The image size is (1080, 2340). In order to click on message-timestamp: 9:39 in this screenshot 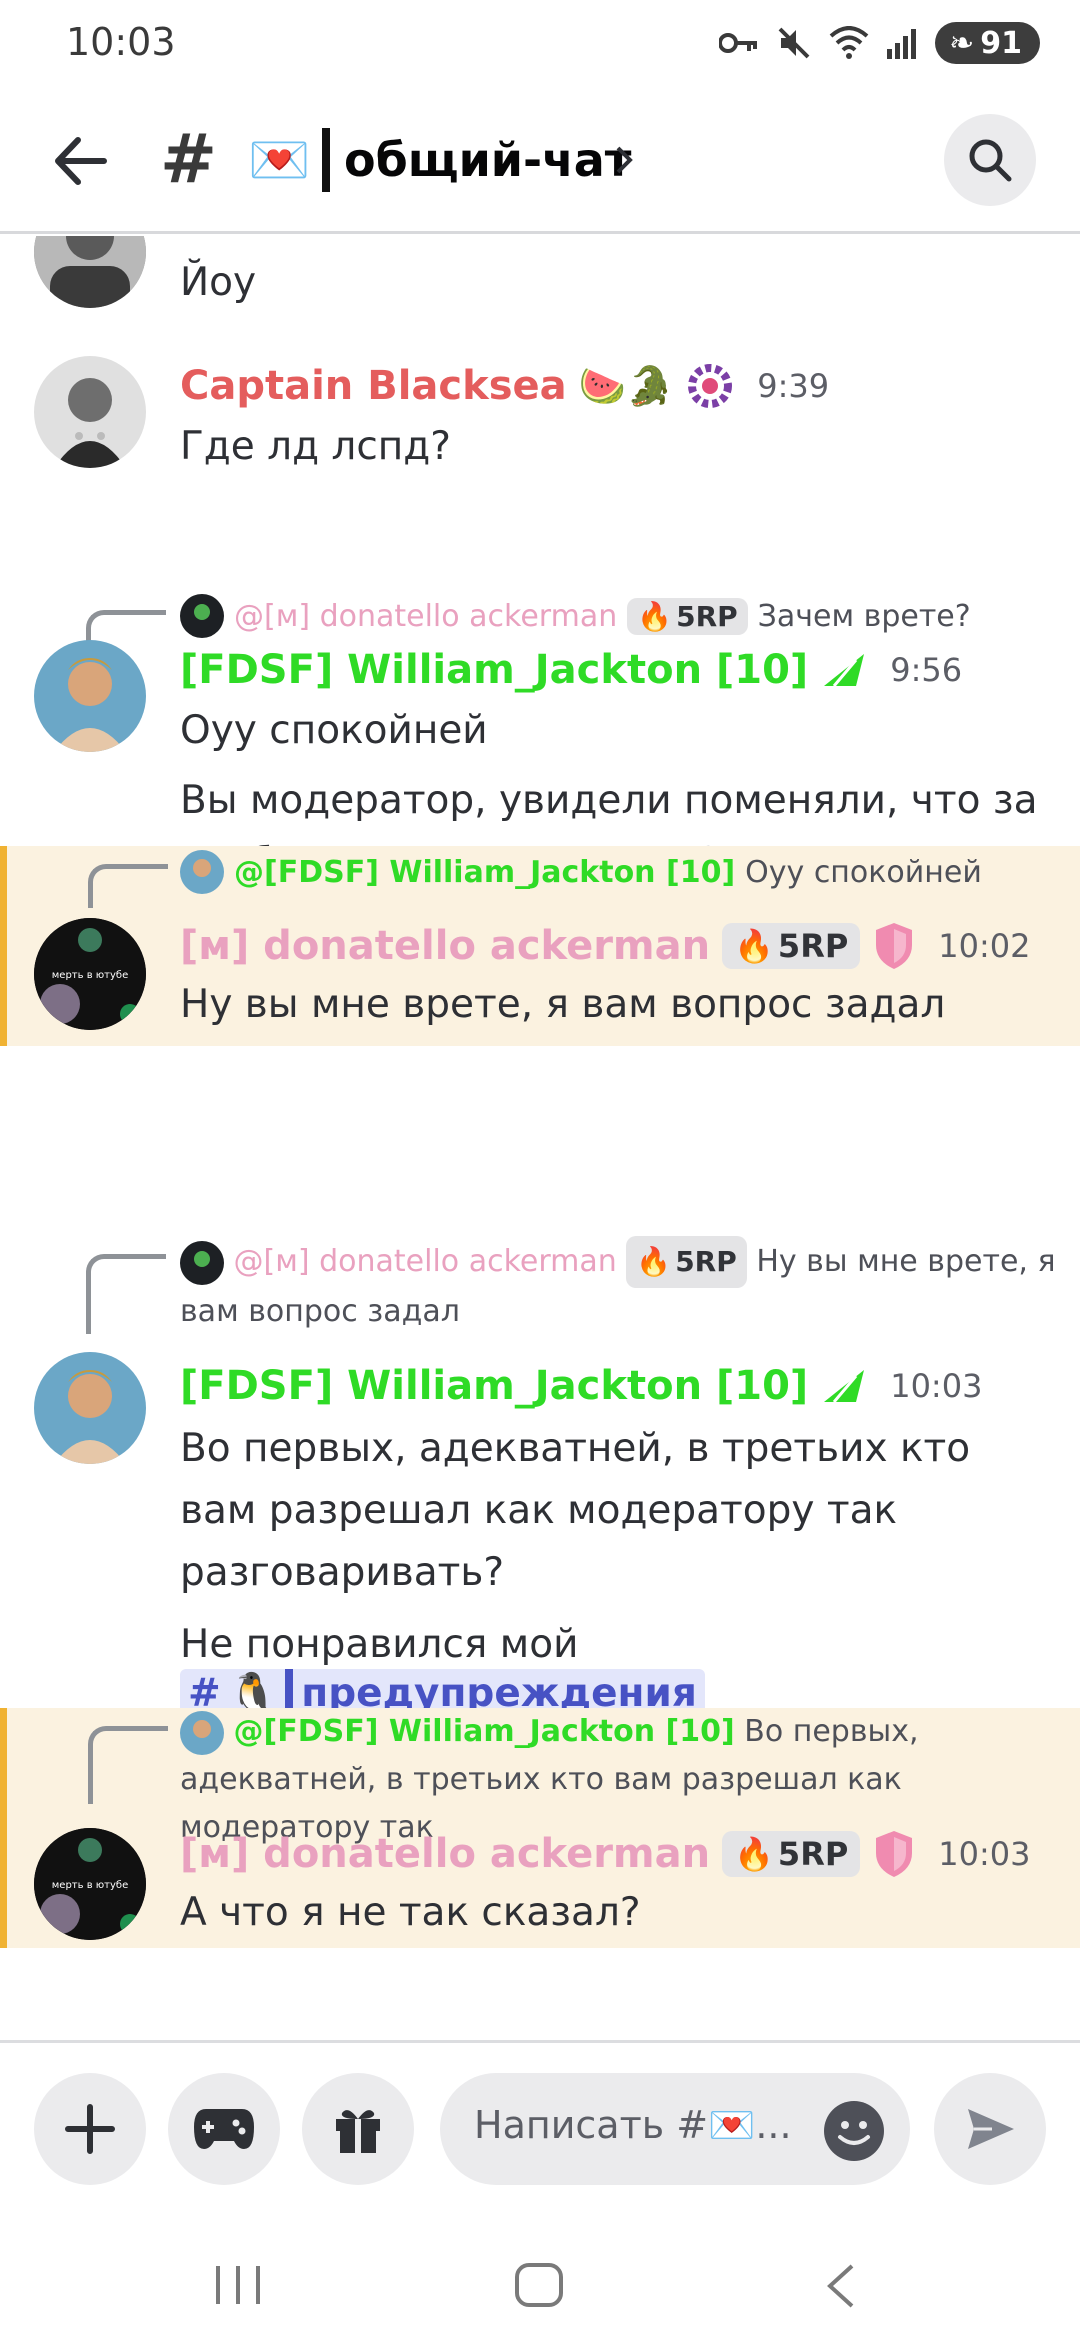, I will do `click(793, 386)`.